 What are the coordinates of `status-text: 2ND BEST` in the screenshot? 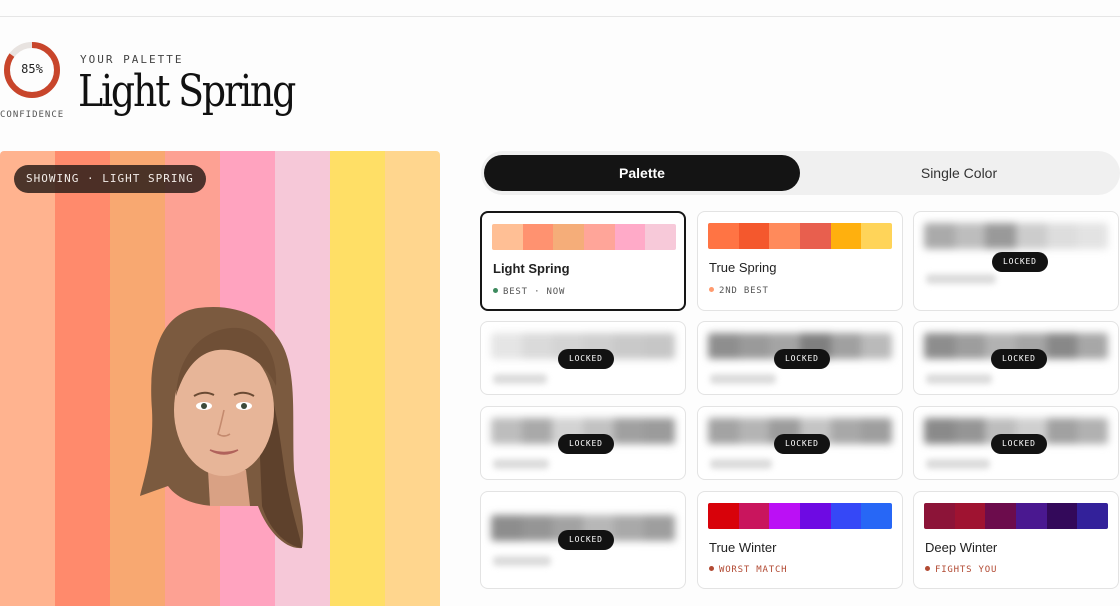 It's located at (744, 291).